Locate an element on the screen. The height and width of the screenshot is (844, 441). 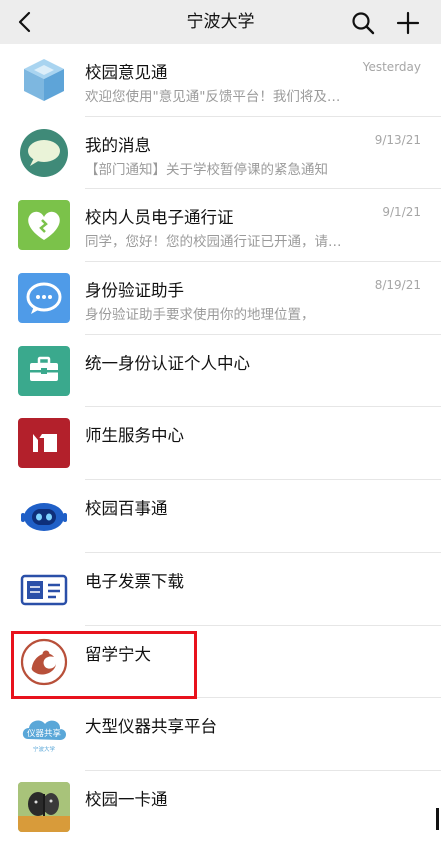
chat-time: 9/13/21 is located at coordinates (397, 139).